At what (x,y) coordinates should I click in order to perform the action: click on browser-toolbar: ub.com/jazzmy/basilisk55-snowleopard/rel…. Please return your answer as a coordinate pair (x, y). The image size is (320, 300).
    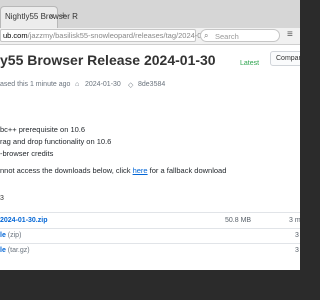
    Looking at the image, I should click on (150, 36).